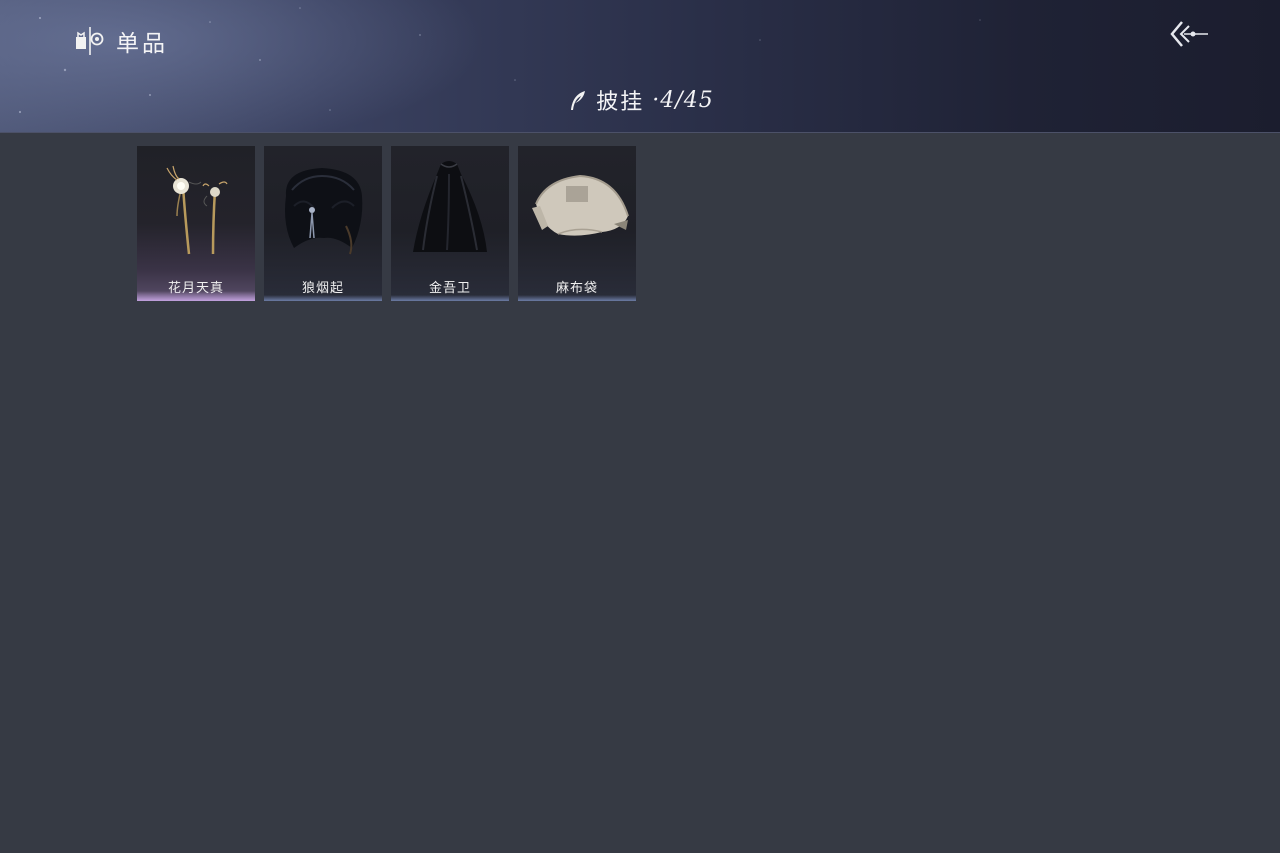  What do you see at coordinates (197, 210) in the screenshot?
I see `hairpin-icon` at bounding box center [197, 210].